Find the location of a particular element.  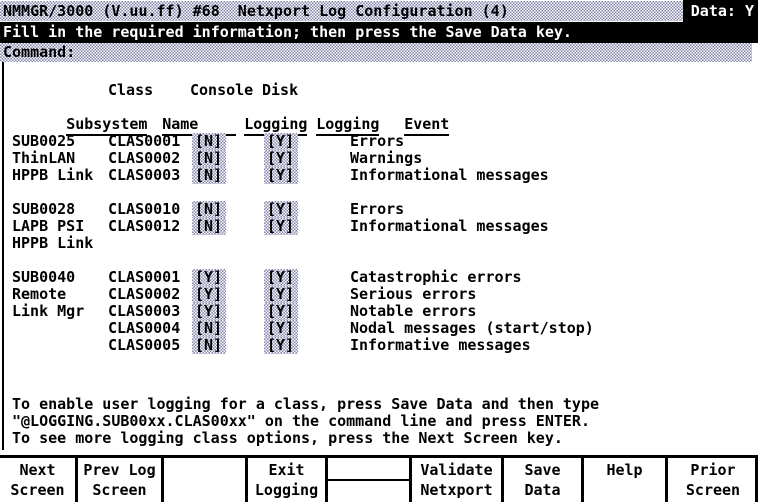

function-key-label-line1: Validate is located at coordinates (456, 470).